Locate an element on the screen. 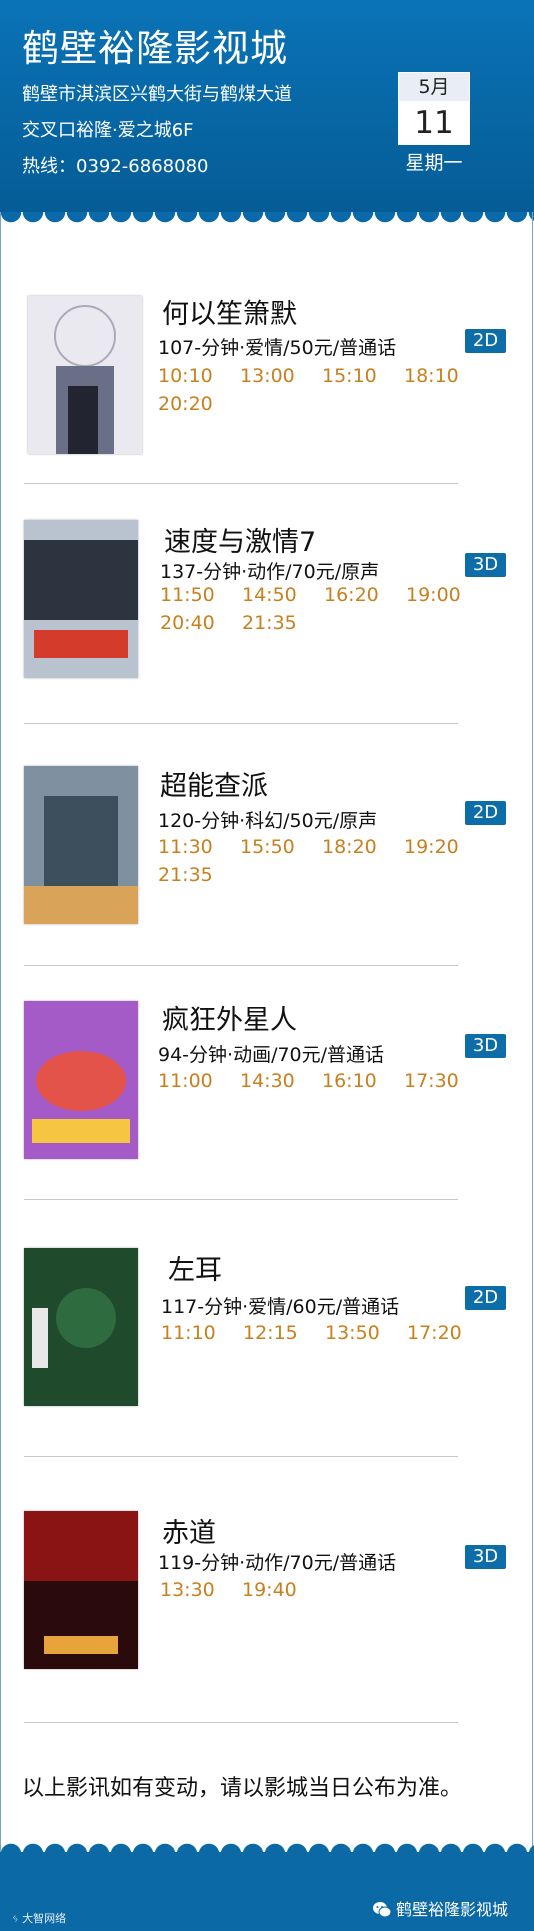  movie-info: 137-分钟·动作/70元/原声 is located at coordinates (270, 572).